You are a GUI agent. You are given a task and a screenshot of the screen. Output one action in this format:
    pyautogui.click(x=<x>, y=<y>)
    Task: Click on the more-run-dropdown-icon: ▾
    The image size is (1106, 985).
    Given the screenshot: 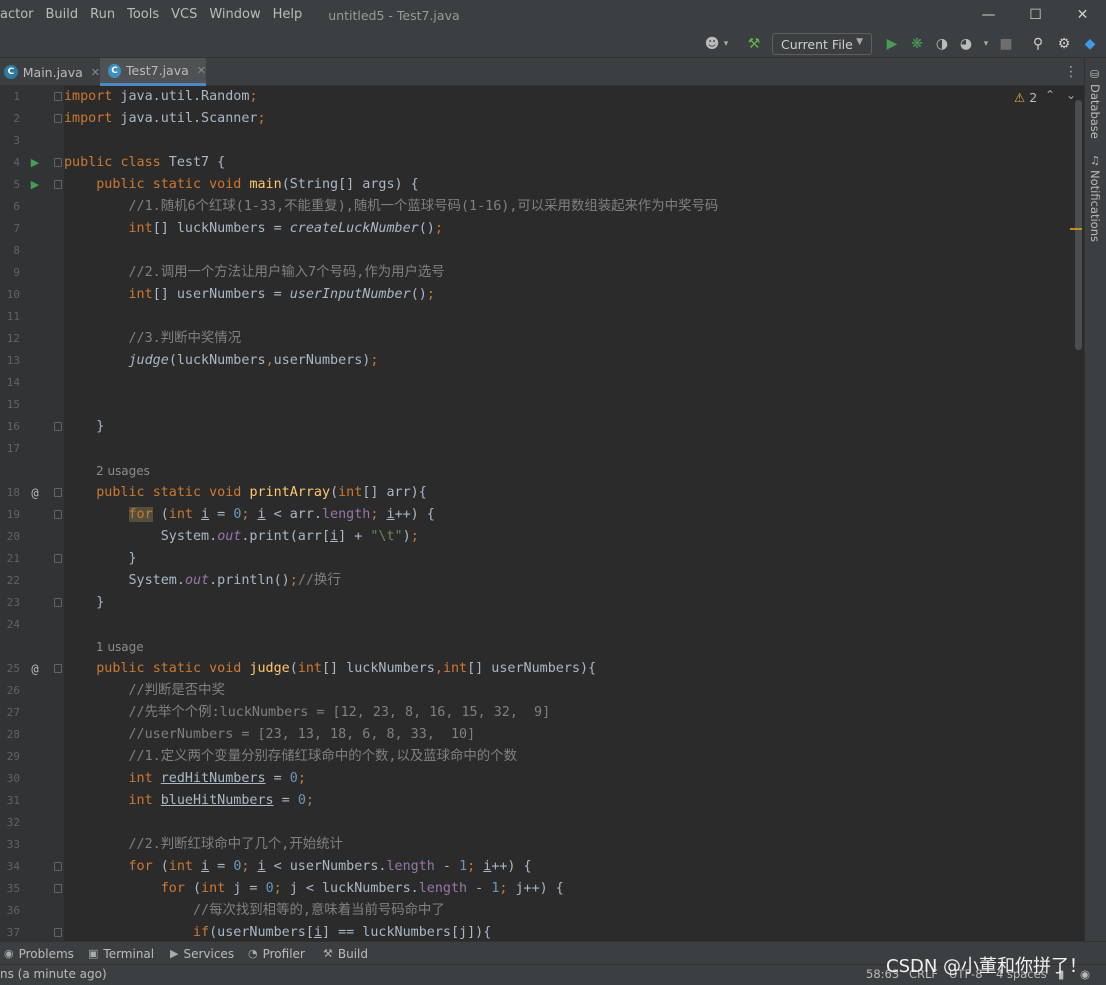 What is the action you would take?
    pyautogui.click(x=986, y=44)
    